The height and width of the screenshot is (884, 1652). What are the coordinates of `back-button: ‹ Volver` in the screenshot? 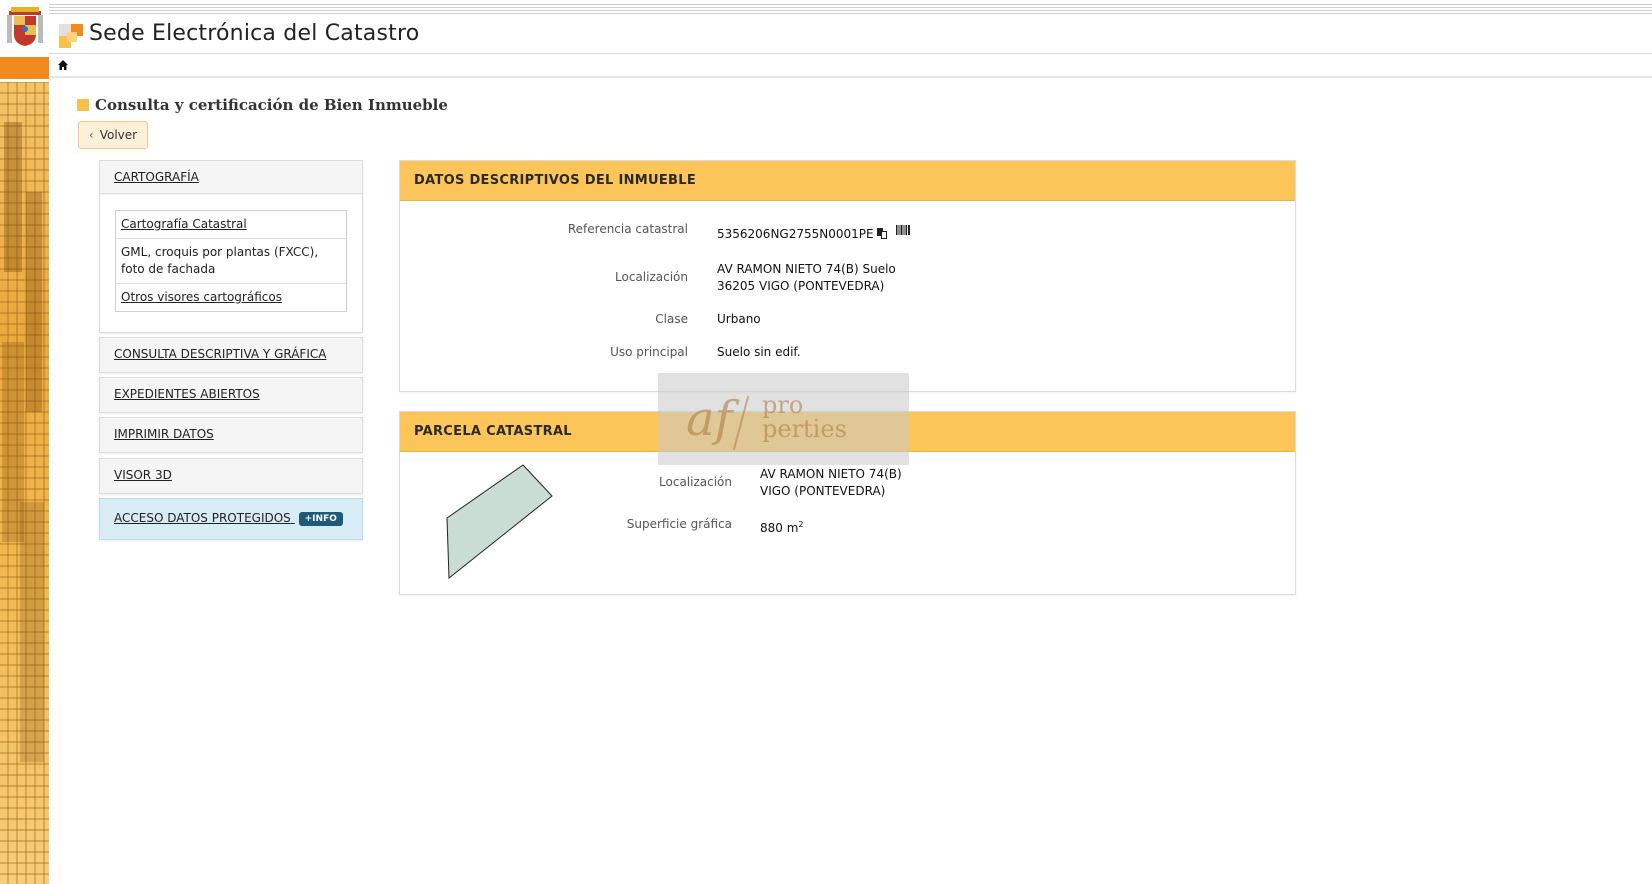 It's located at (113, 135).